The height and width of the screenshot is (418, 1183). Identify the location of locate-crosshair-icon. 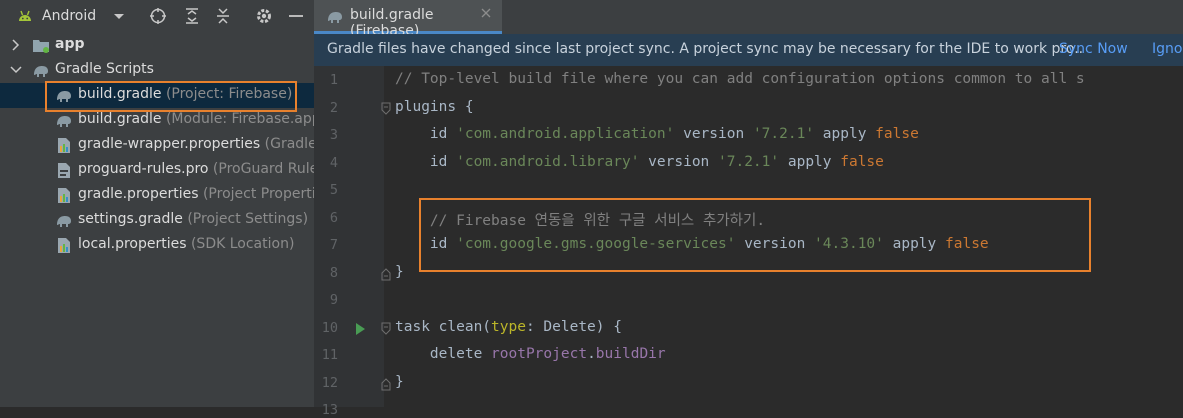
(158, 16).